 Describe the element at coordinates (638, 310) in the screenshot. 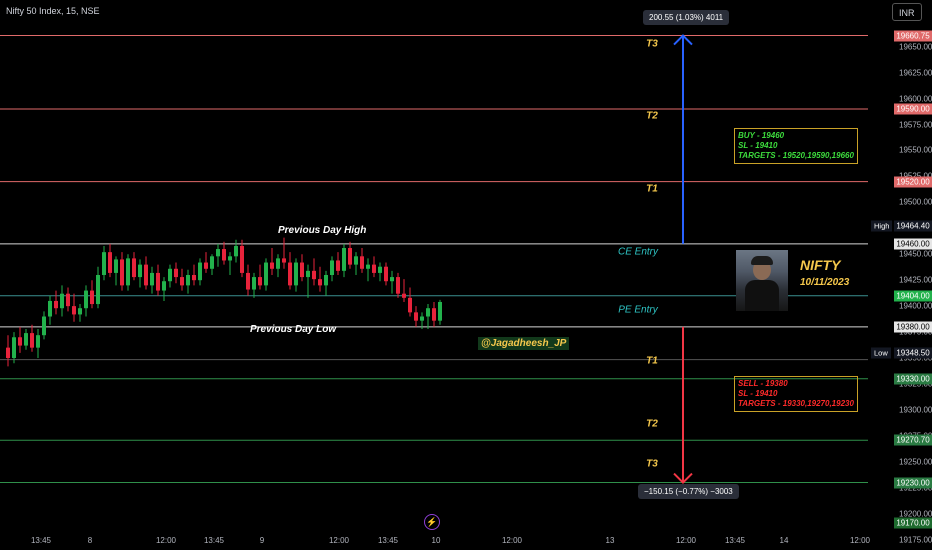

I see `pe-entry-label: PE Entry` at that location.